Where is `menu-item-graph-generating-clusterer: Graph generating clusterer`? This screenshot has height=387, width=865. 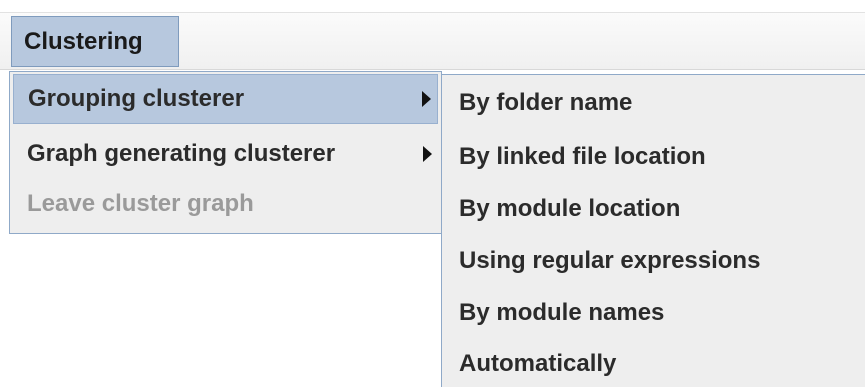 menu-item-graph-generating-clusterer: Graph generating clusterer is located at coordinates (225, 154).